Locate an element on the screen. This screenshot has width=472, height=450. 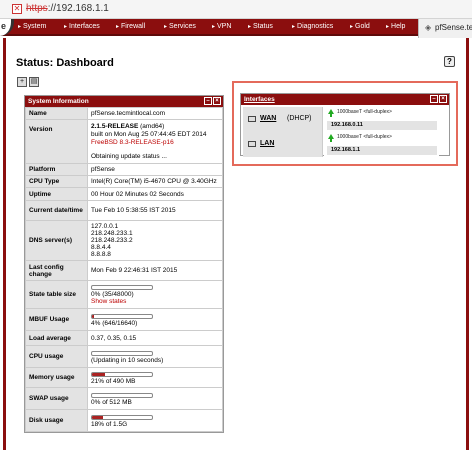
nav-gold: ▸ Gold is located at coordinates (360, 26).